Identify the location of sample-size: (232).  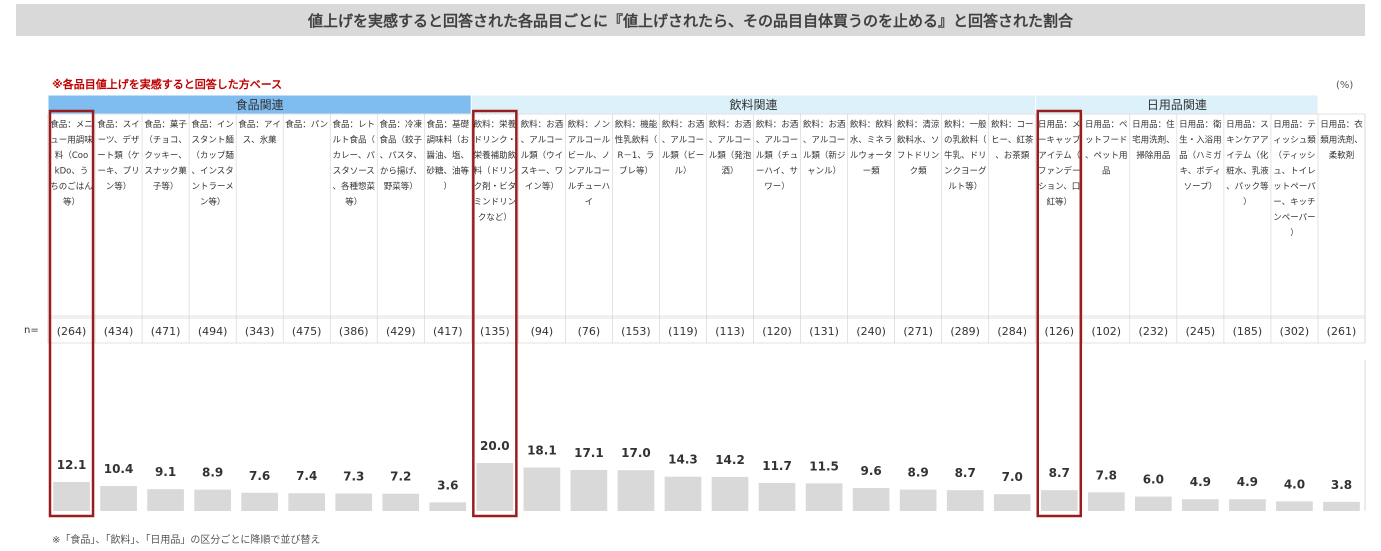
(1154, 331).